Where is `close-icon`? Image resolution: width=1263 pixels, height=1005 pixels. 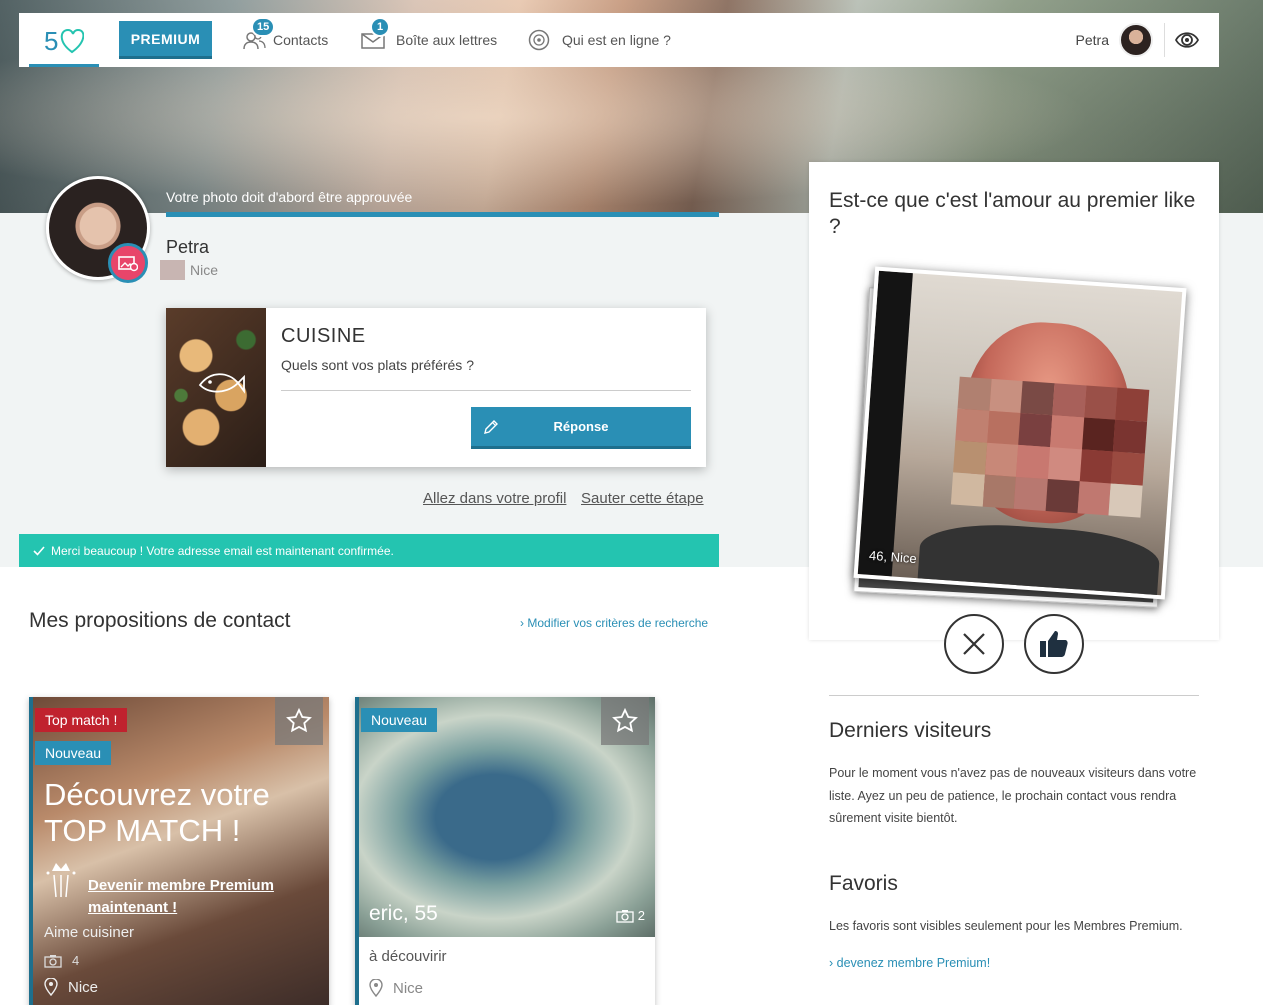
close-icon is located at coordinates (974, 644).